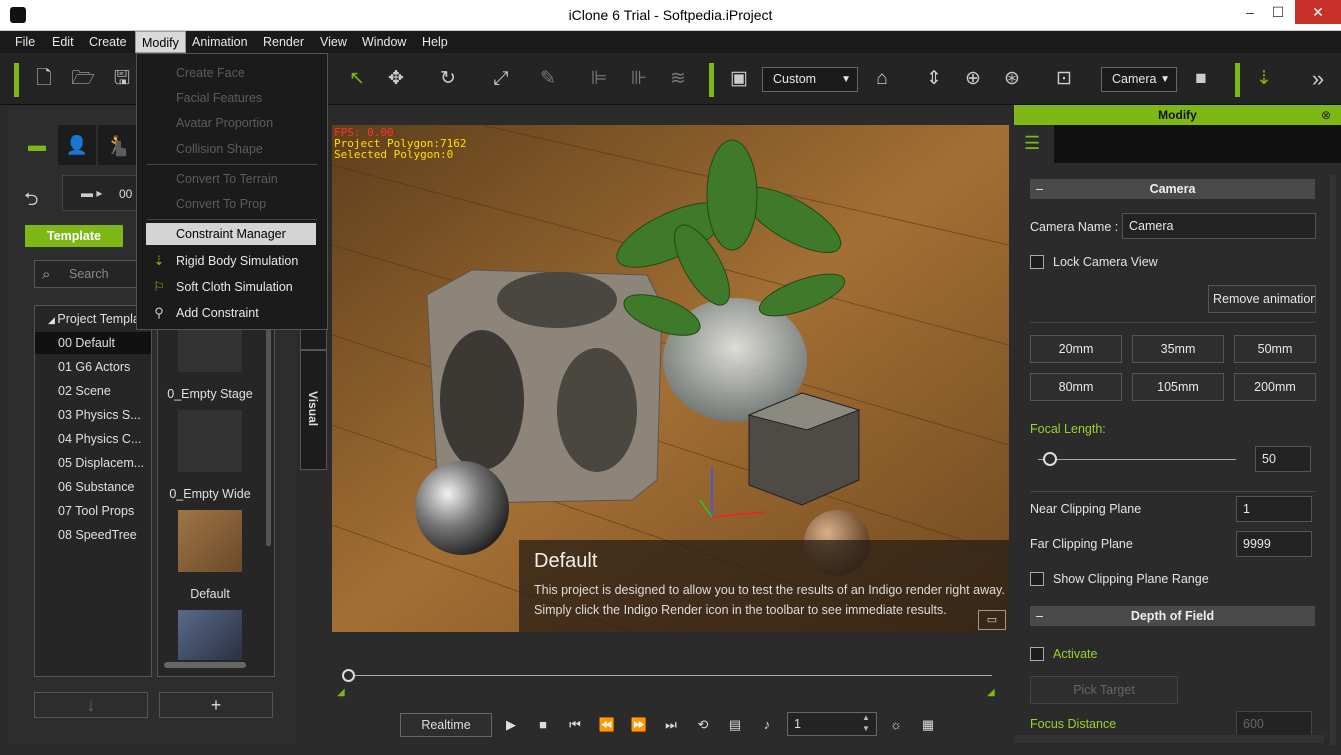 This screenshot has height=755, width=1341. What do you see at coordinates (232, 287) in the screenshot?
I see `menu-item-soft-cloth-simulation: ⚐ Soft Cloth Simulation` at bounding box center [232, 287].